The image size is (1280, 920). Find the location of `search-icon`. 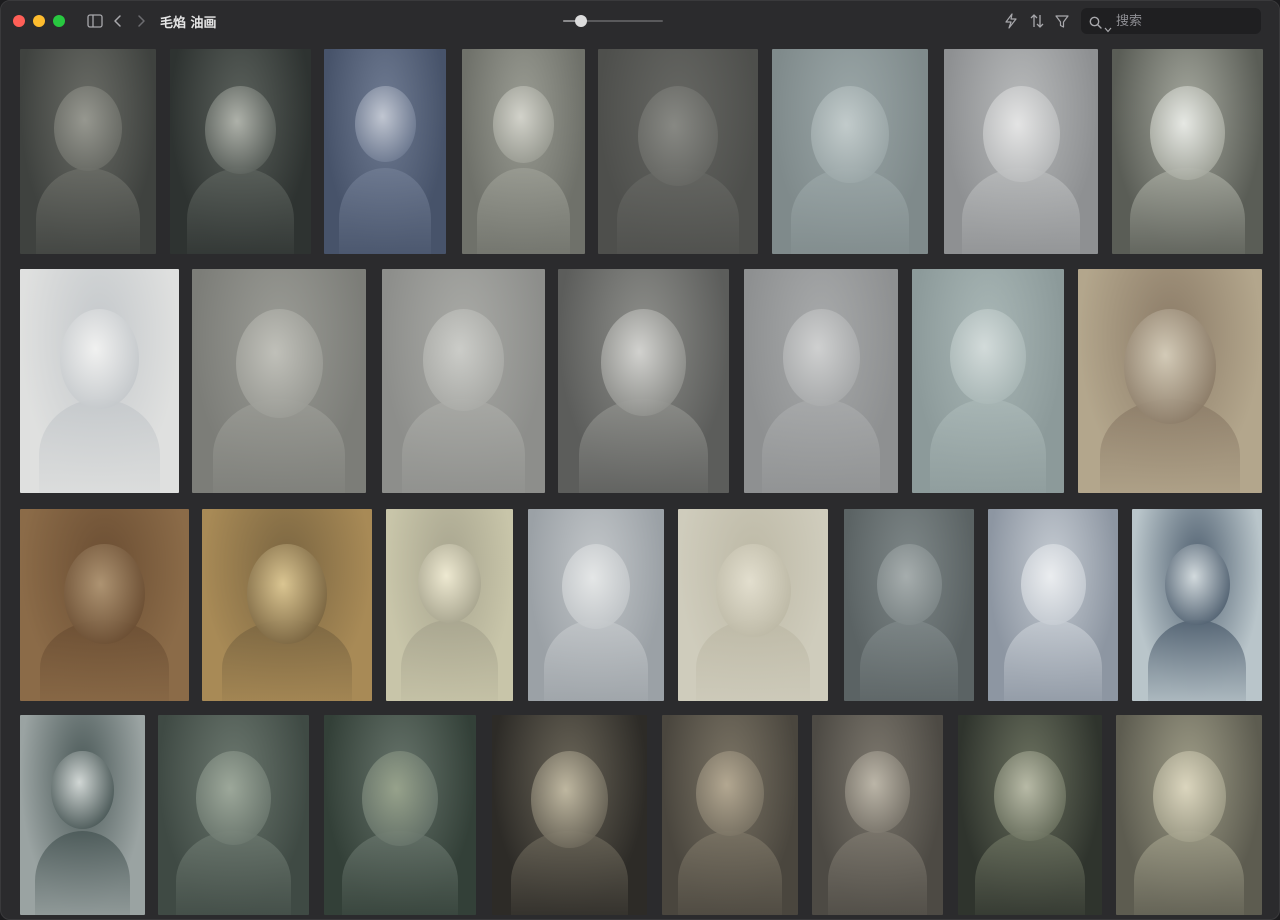

search-icon is located at coordinates (1095, 23).